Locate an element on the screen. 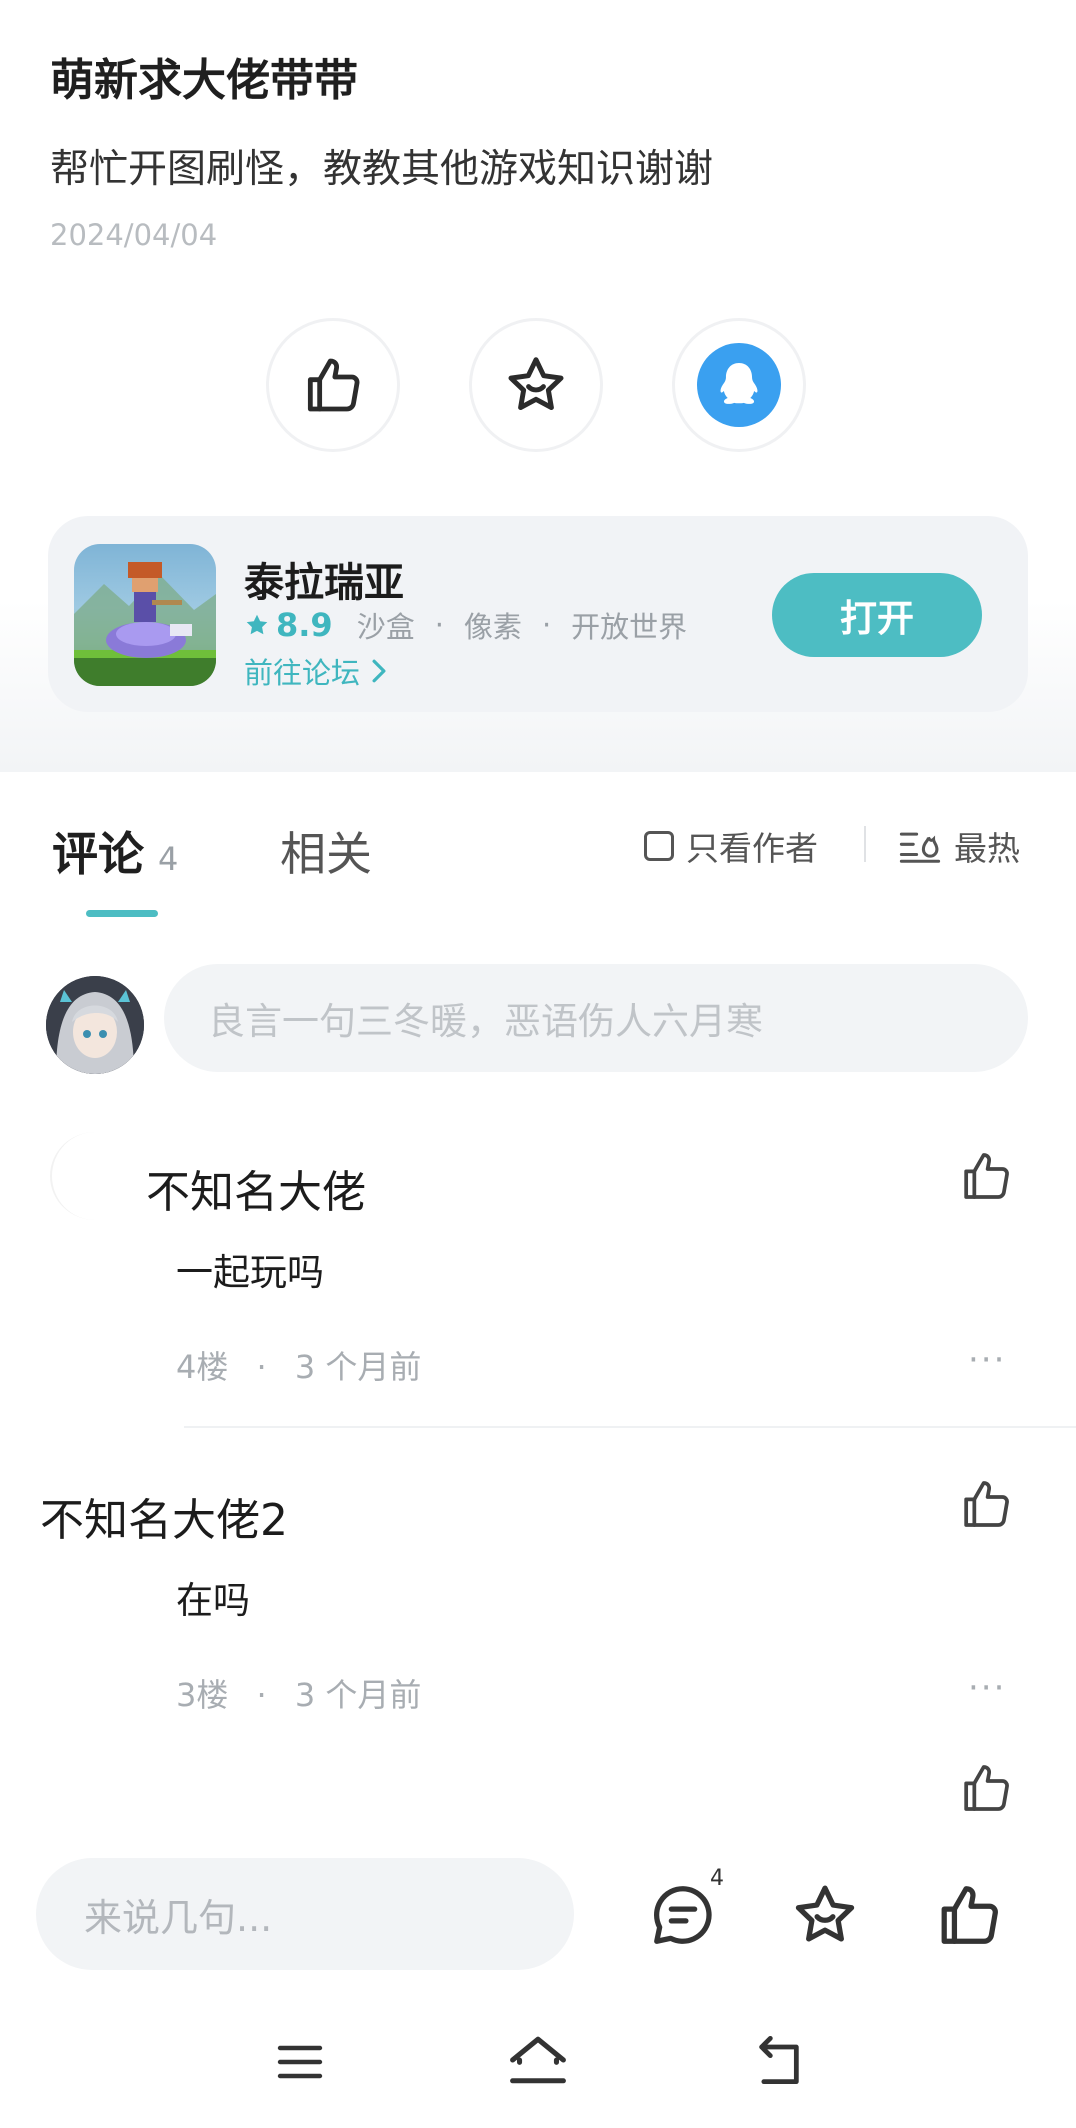 The height and width of the screenshot is (2128, 1076). checkbox-icon is located at coordinates (659, 846).